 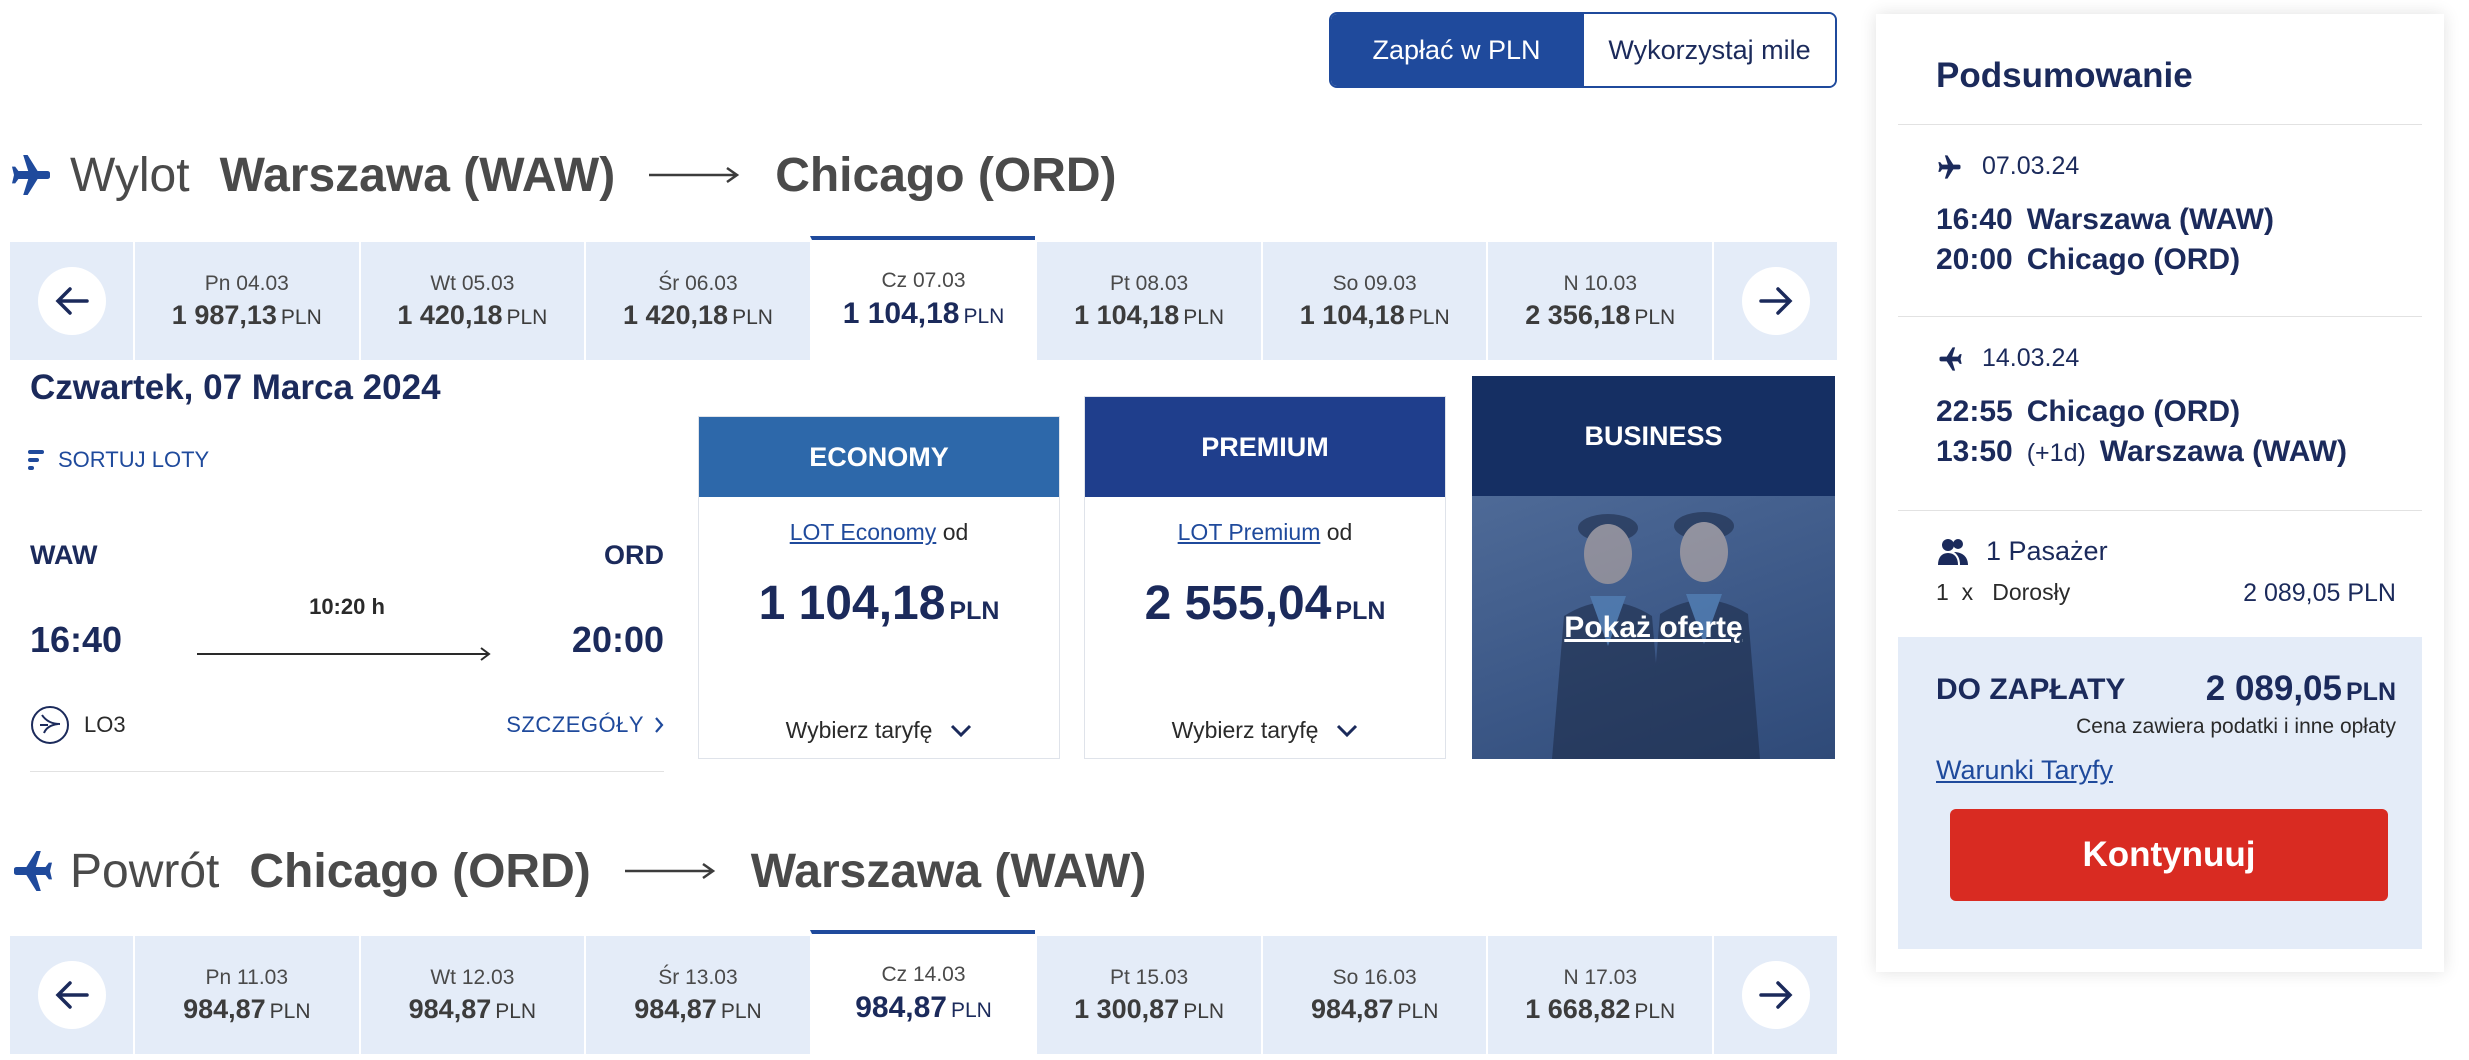 What do you see at coordinates (1374, 977) in the screenshot?
I see `day-label: So 16.03` at bounding box center [1374, 977].